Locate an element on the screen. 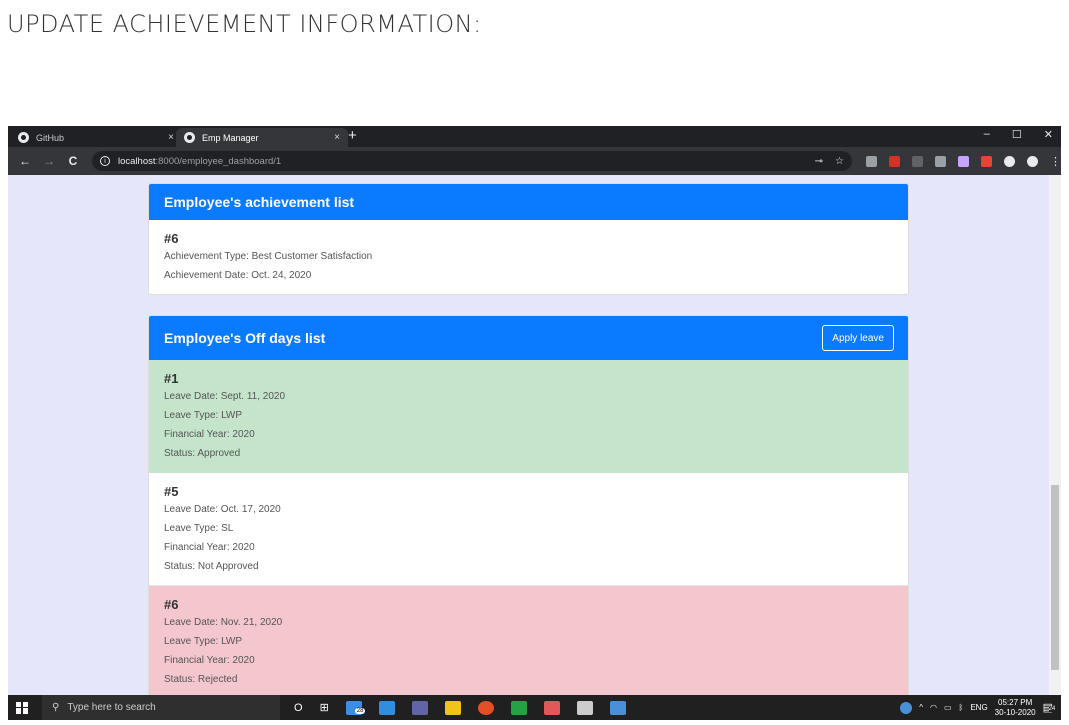 This screenshot has width=1069, height=725. document-heading: UPDATE ACHIEVEMENT INFORMATION: is located at coordinates (244, 24).